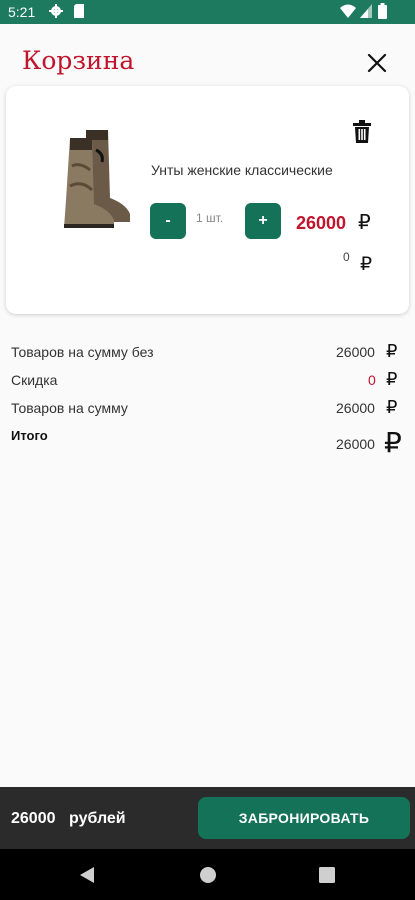 The width and height of the screenshot is (415, 900). What do you see at coordinates (392, 407) in the screenshot?
I see `summary-total-goods-currency: ₽` at bounding box center [392, 407].